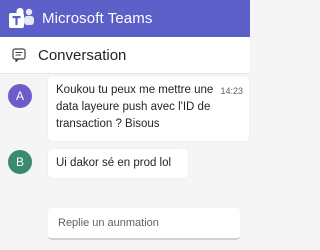 The height and width of the screenshot is (250, 320). I want to click on app-title: Microsoft Teams, so click(97, 18).